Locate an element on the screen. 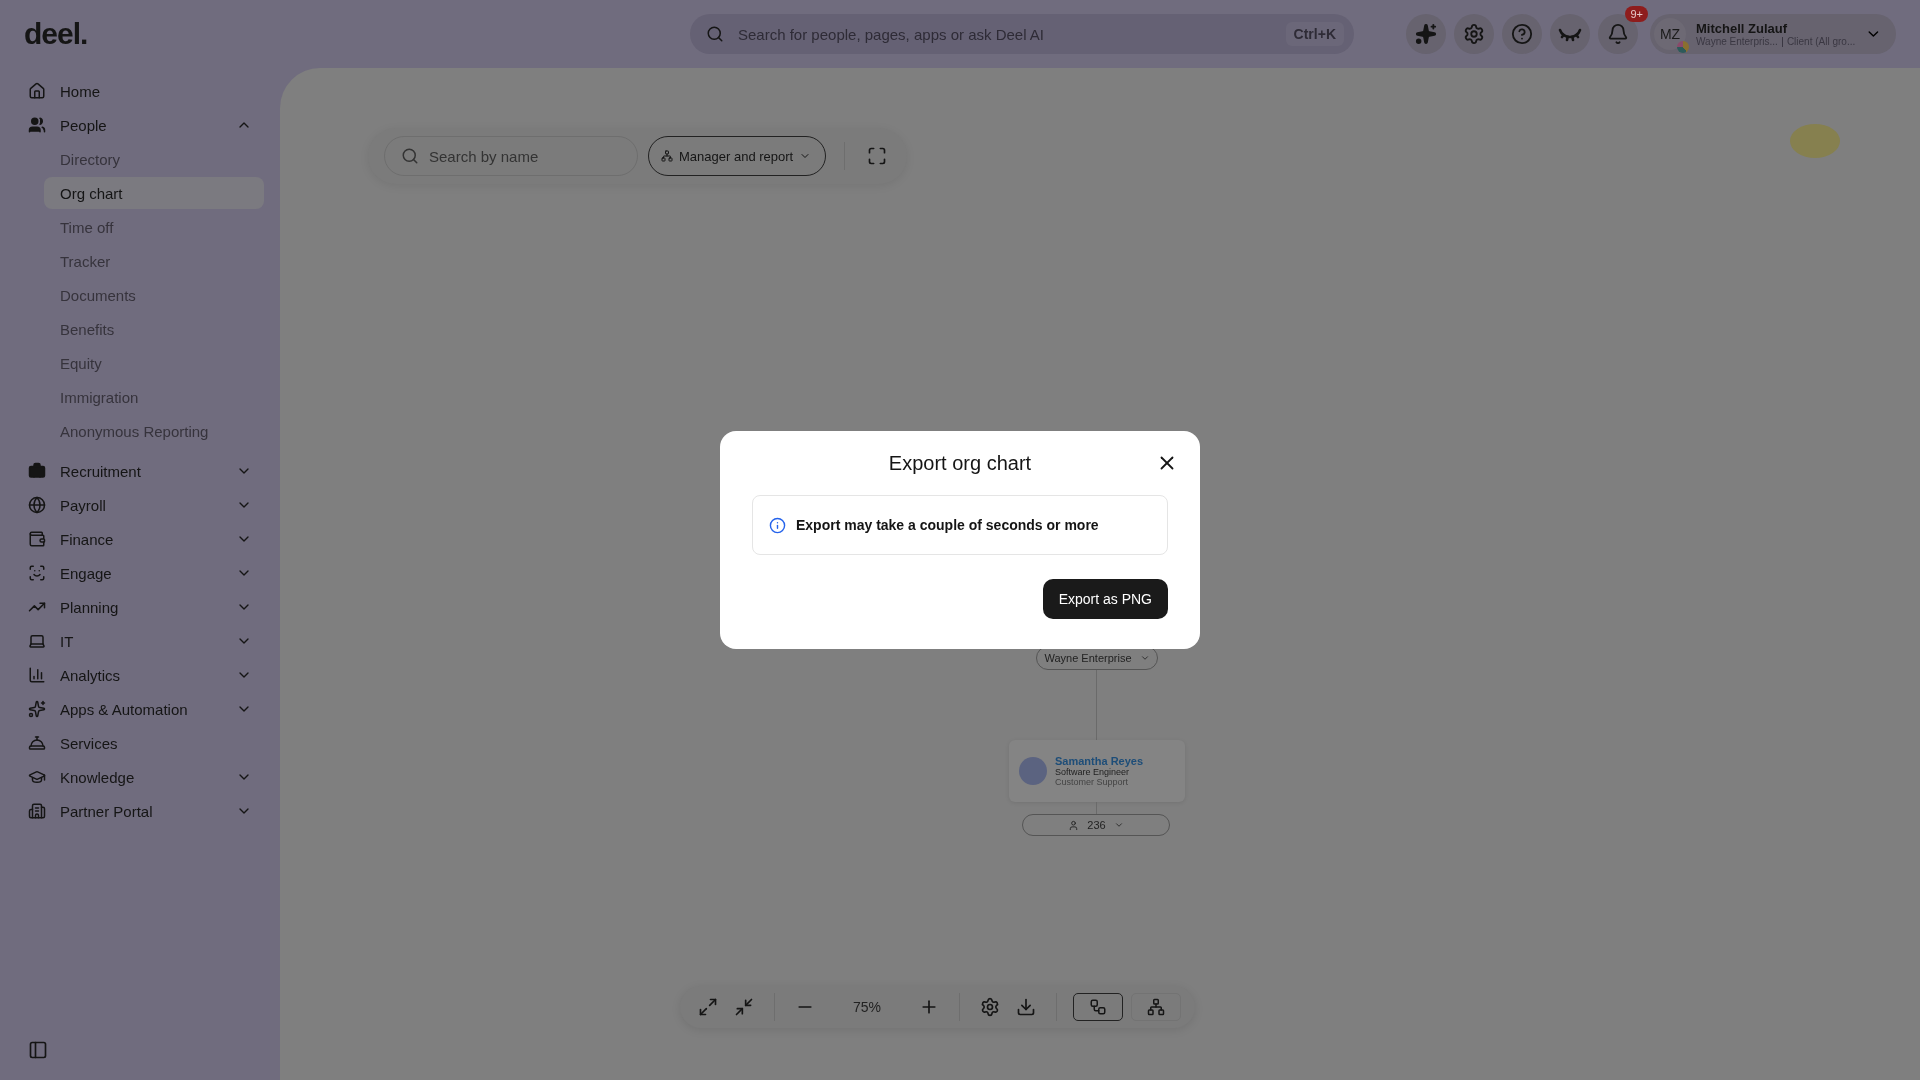 The image size is (1920, 1080). nav-subitem: Time off is located at coordinates (154, 227).